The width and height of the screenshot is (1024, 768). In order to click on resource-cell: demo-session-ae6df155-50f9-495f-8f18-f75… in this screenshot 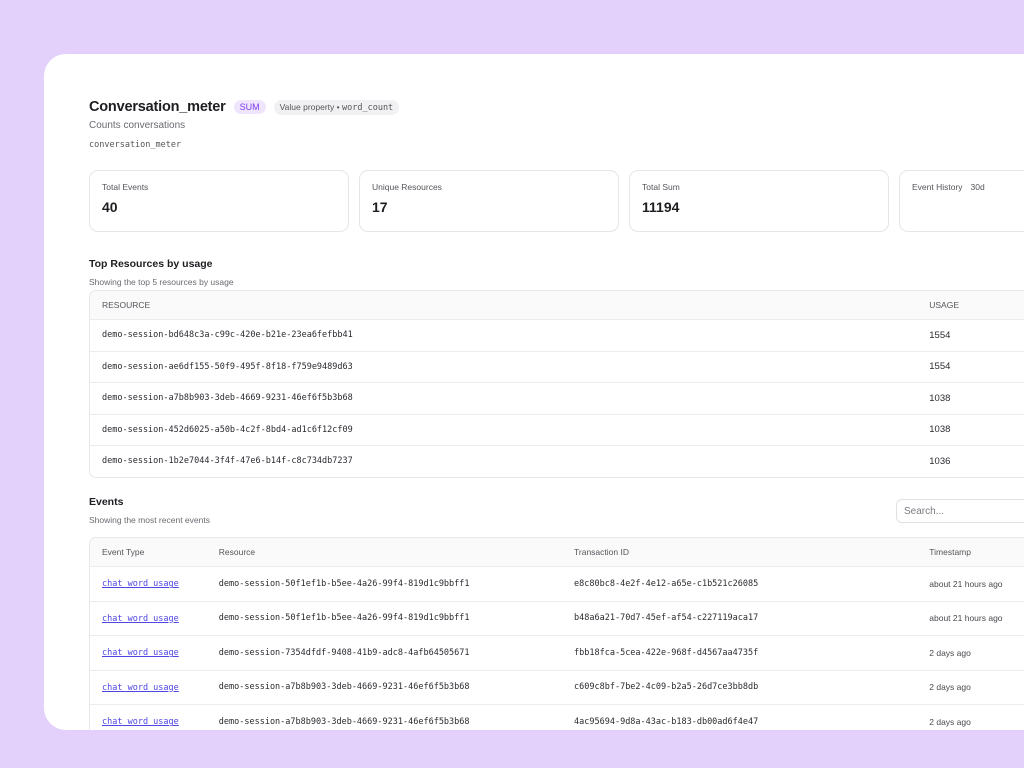, I will do `click(227, 366)`.